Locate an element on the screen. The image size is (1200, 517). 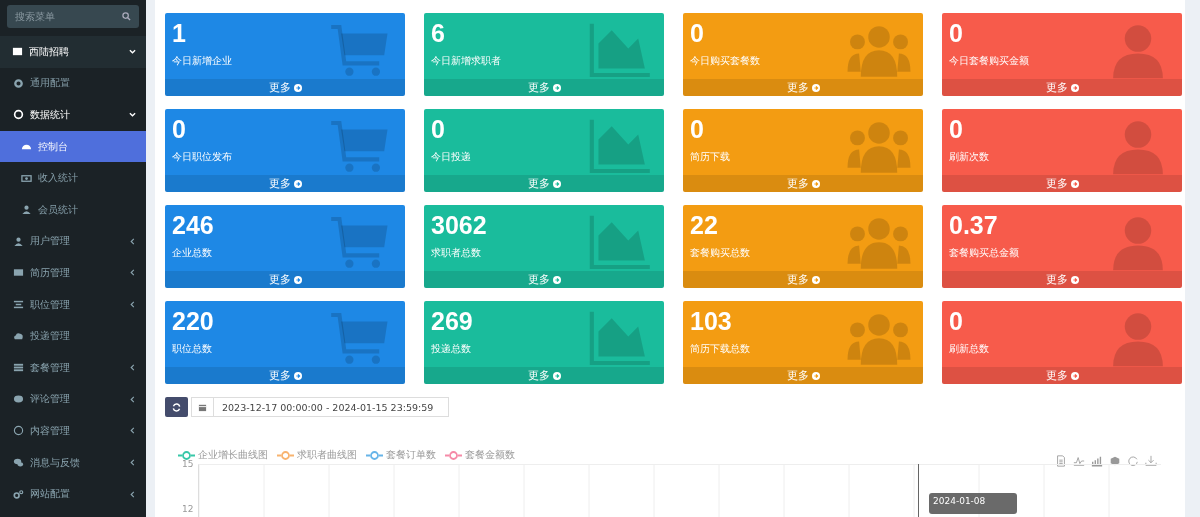
list-icon is located at coordinates (18, 368).